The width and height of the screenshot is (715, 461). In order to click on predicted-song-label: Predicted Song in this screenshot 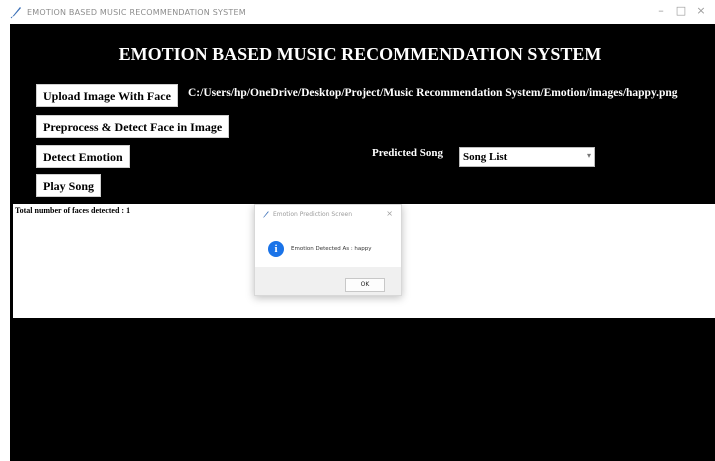, I will do `click(407, 153)`.